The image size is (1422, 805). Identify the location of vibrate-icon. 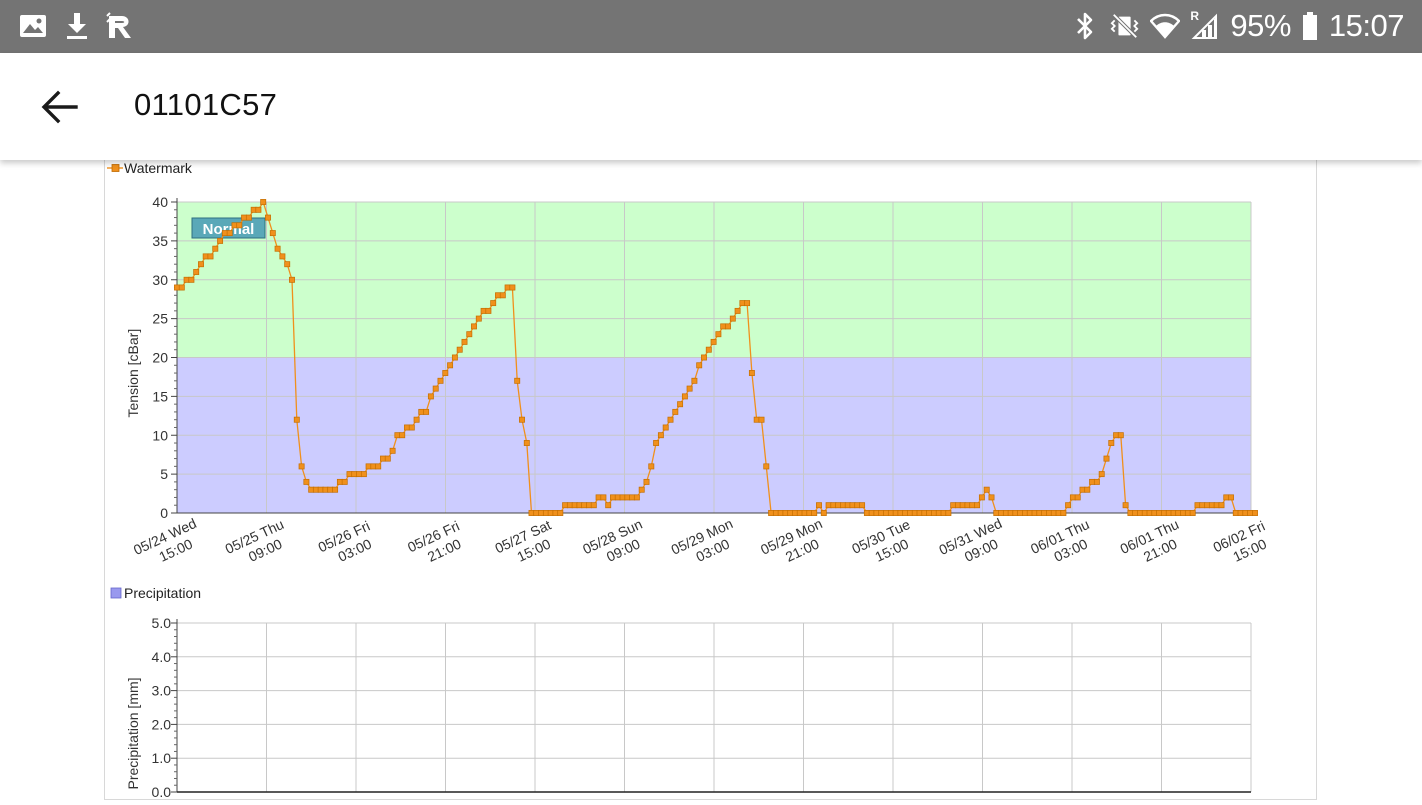
(1125, 26).